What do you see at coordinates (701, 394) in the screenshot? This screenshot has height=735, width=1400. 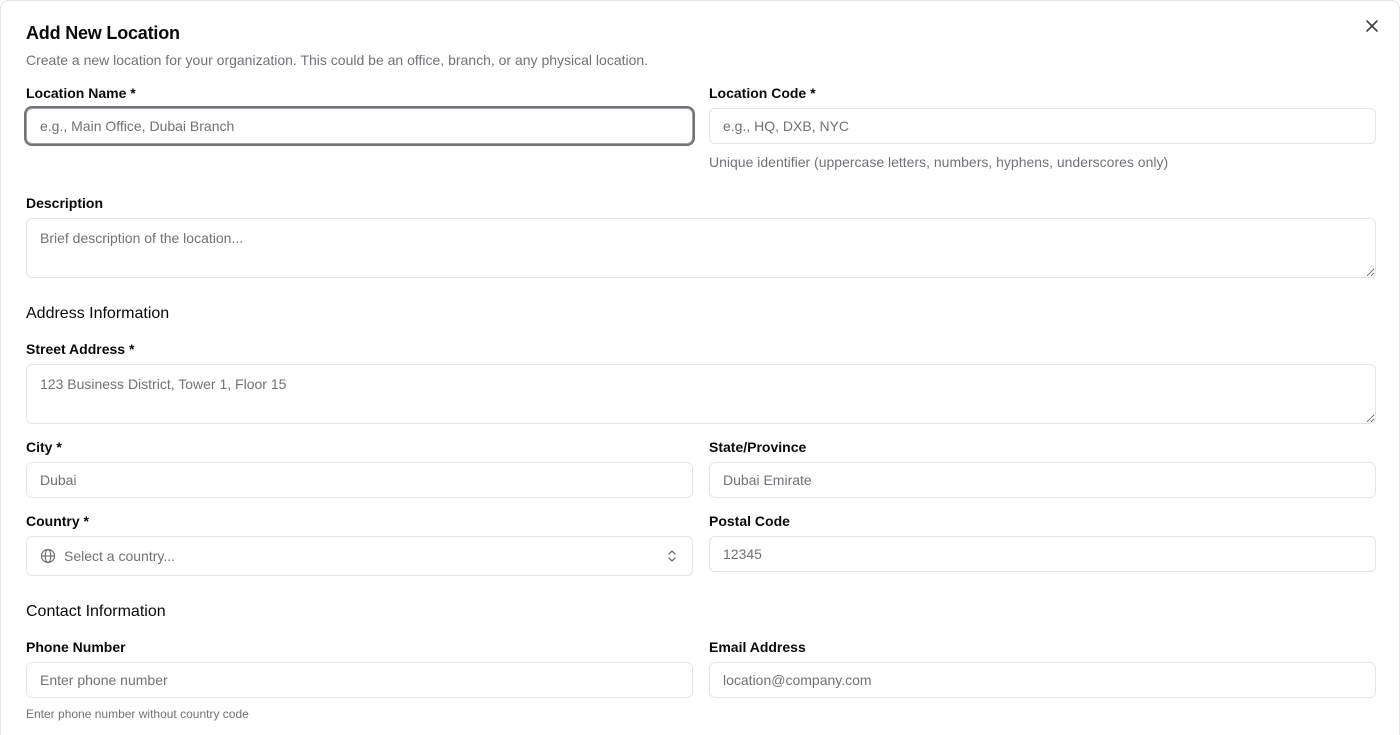 I see `street-address-textarea` at bounding box center [701, 394].